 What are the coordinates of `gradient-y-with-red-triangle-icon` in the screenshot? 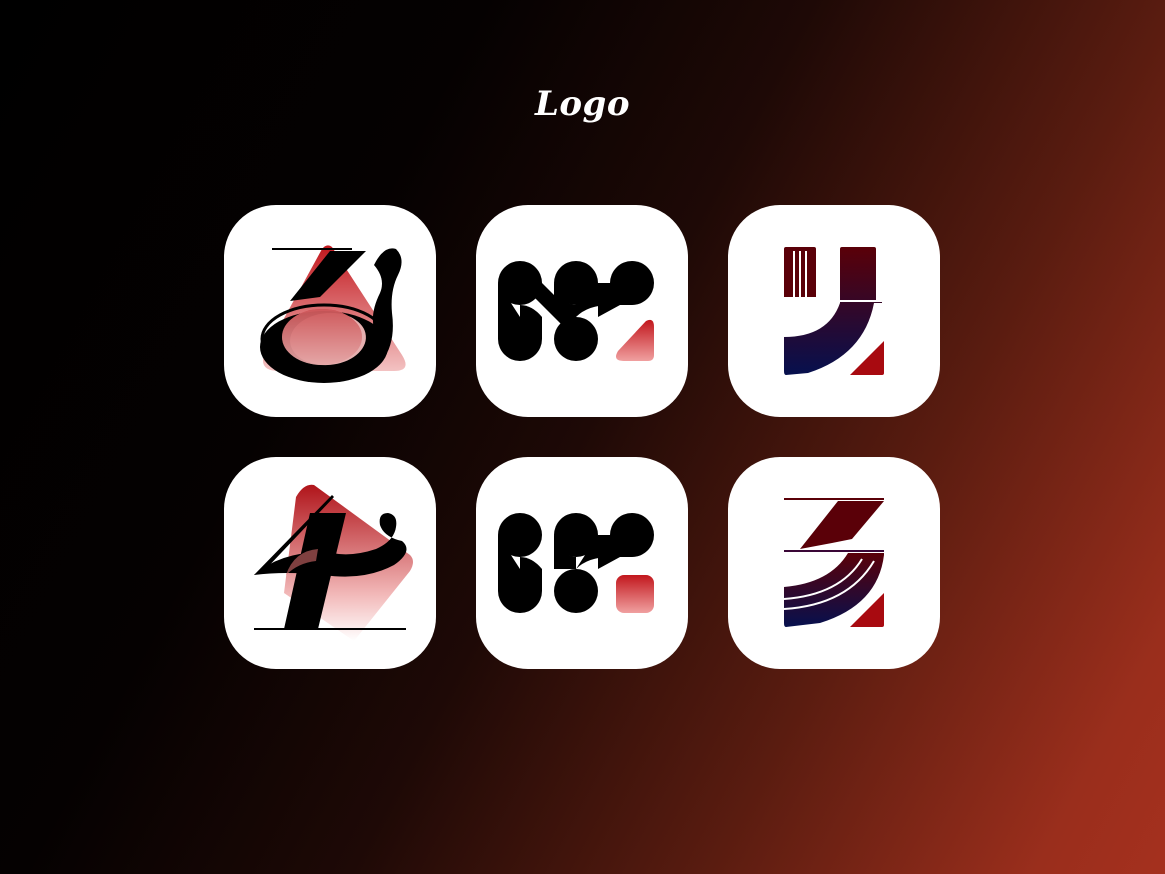 It's located at (834, 311).